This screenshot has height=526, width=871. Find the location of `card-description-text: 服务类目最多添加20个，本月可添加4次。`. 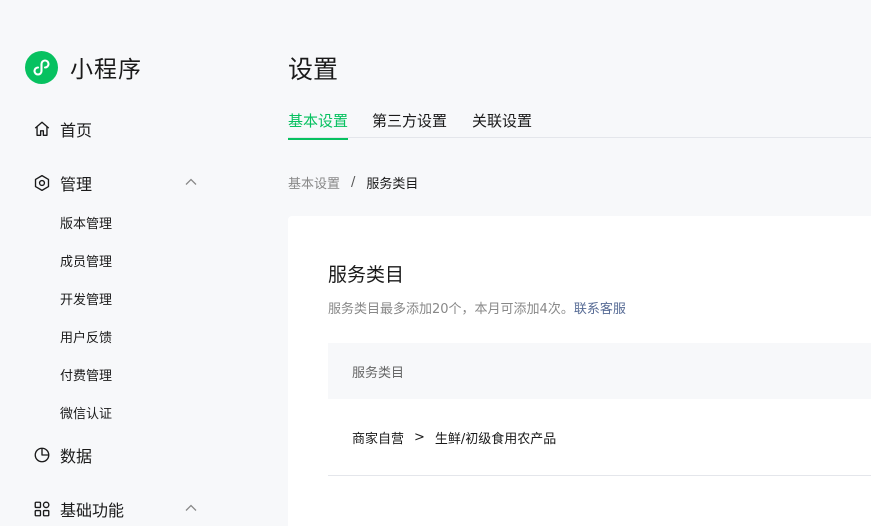

card-description-text: 服务类目最多添加20个，本月可添加4次。 is located at coordinates (451, 309).